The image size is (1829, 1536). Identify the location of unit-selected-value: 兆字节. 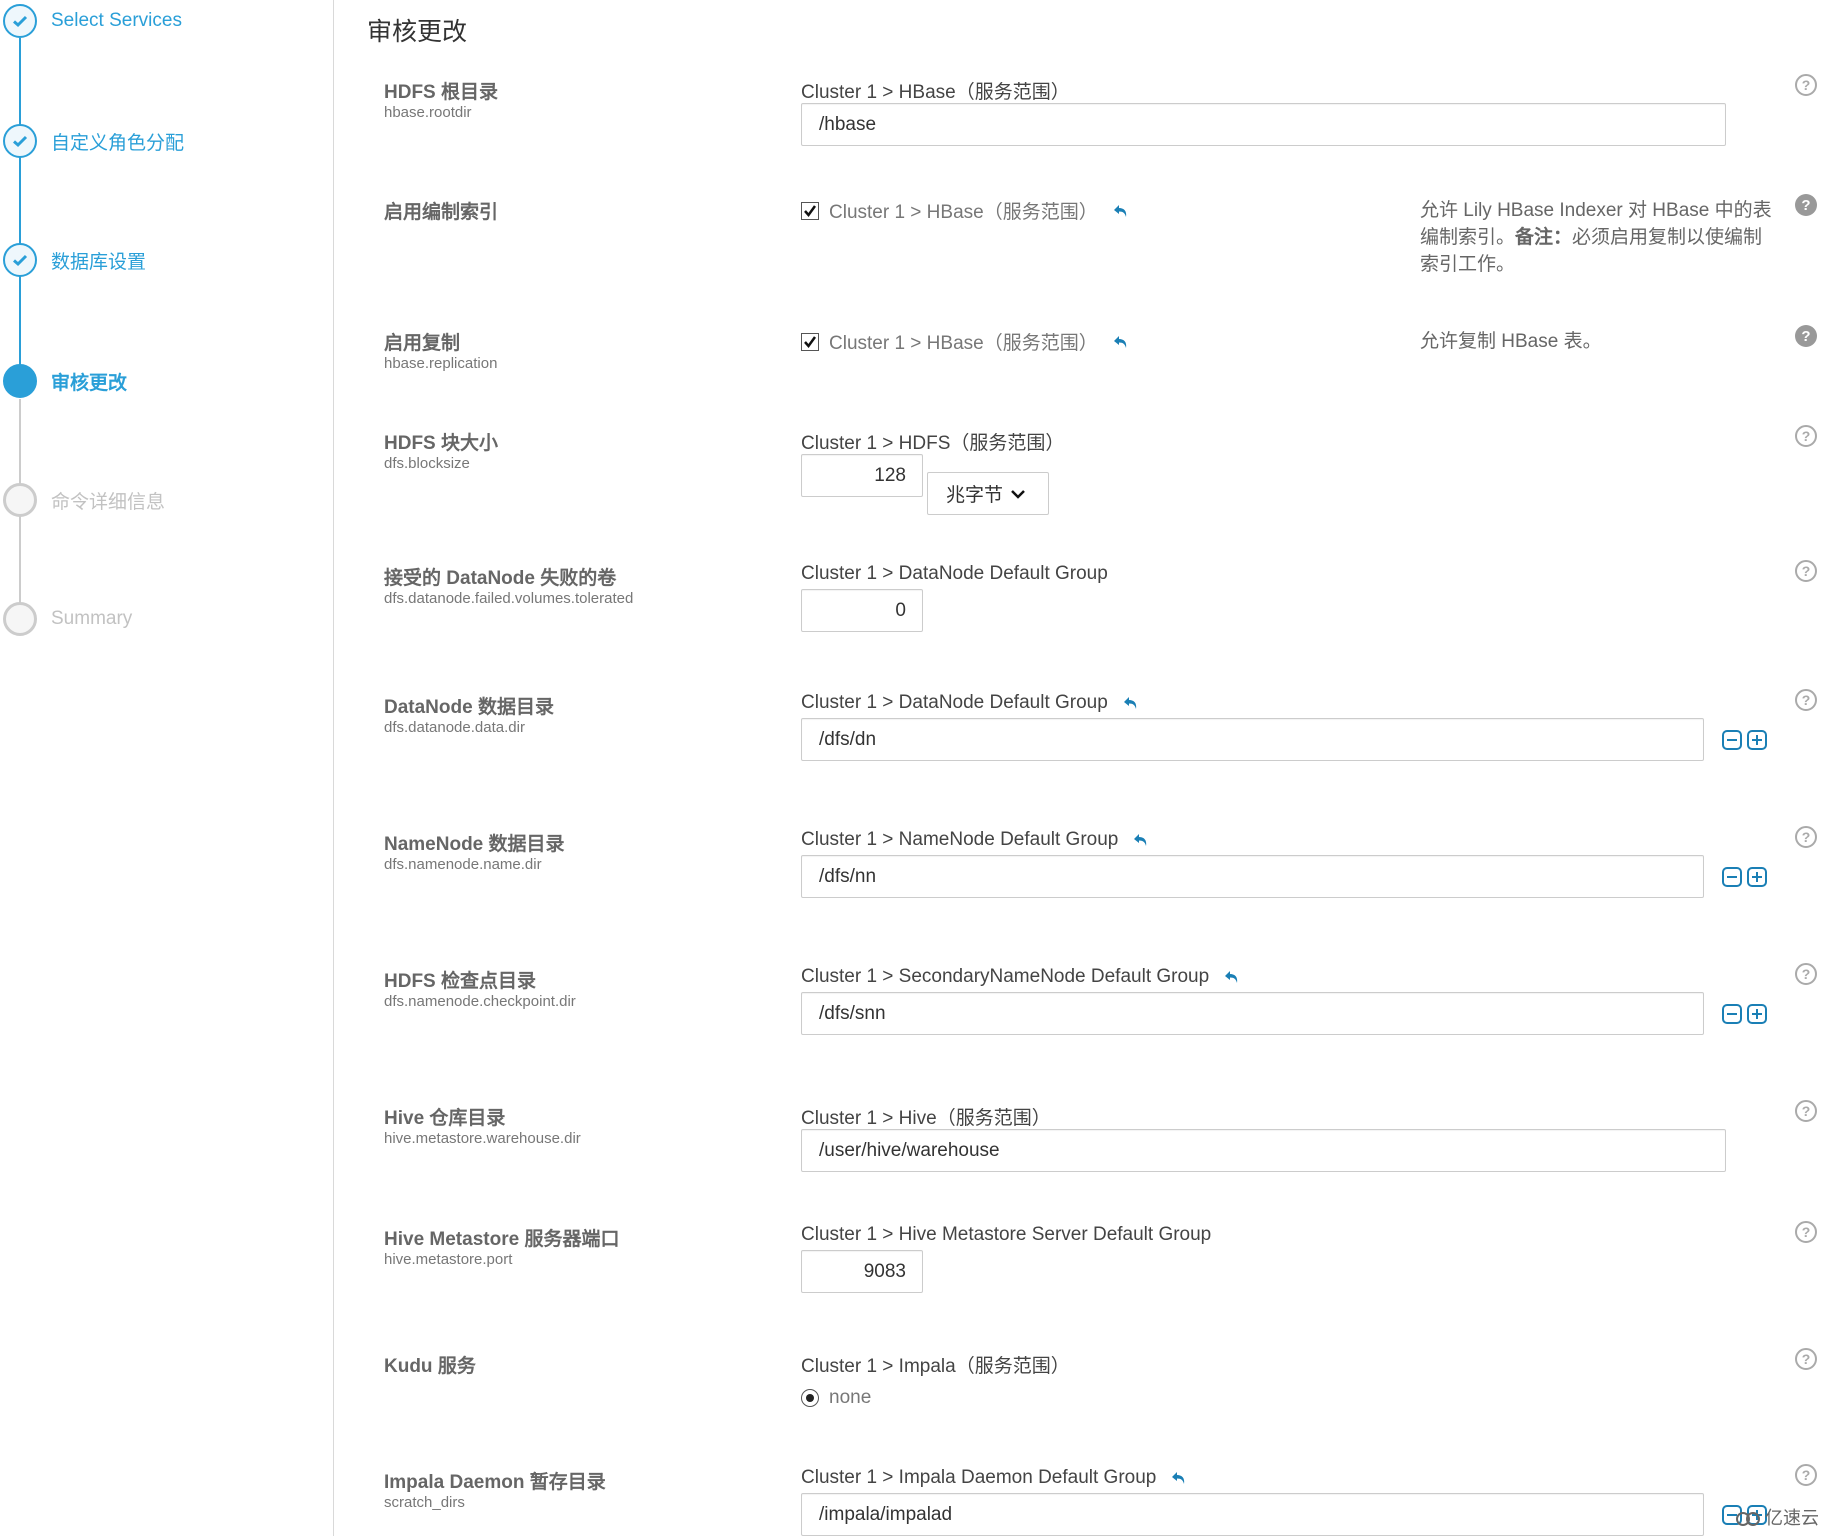
(975, 495).